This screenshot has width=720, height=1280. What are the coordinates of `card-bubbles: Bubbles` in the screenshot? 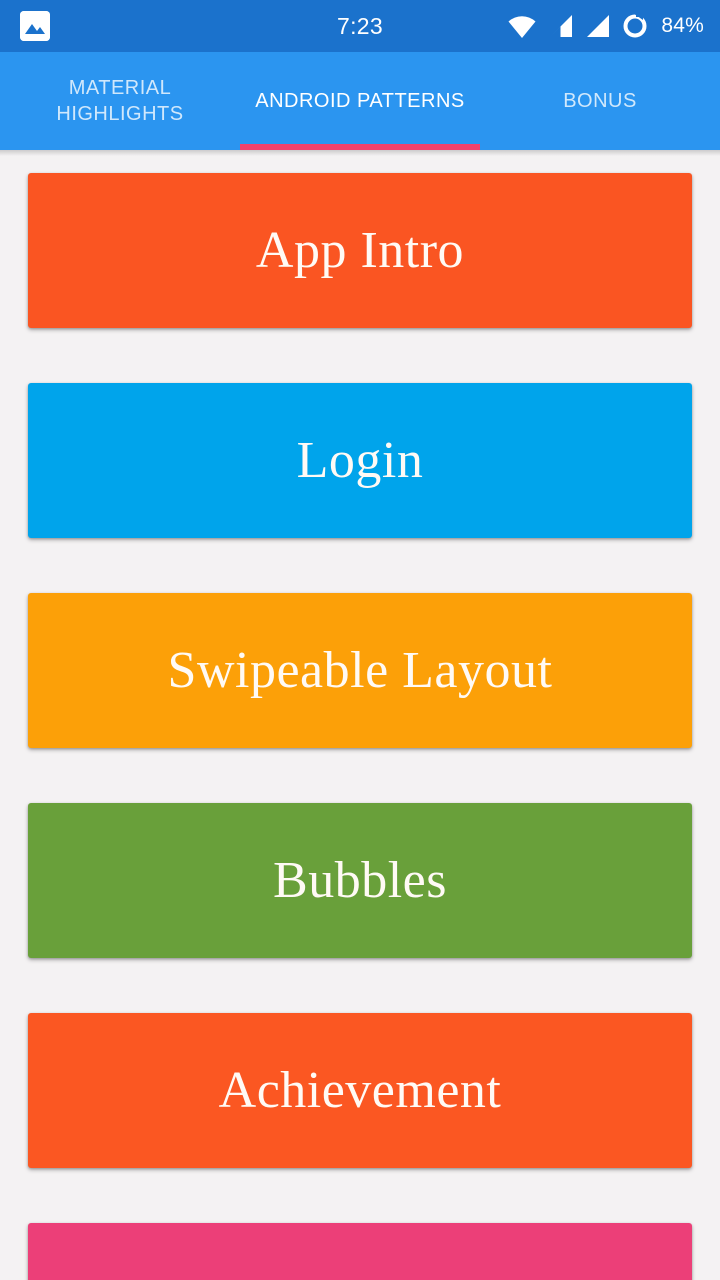 It's located at (360, 880).